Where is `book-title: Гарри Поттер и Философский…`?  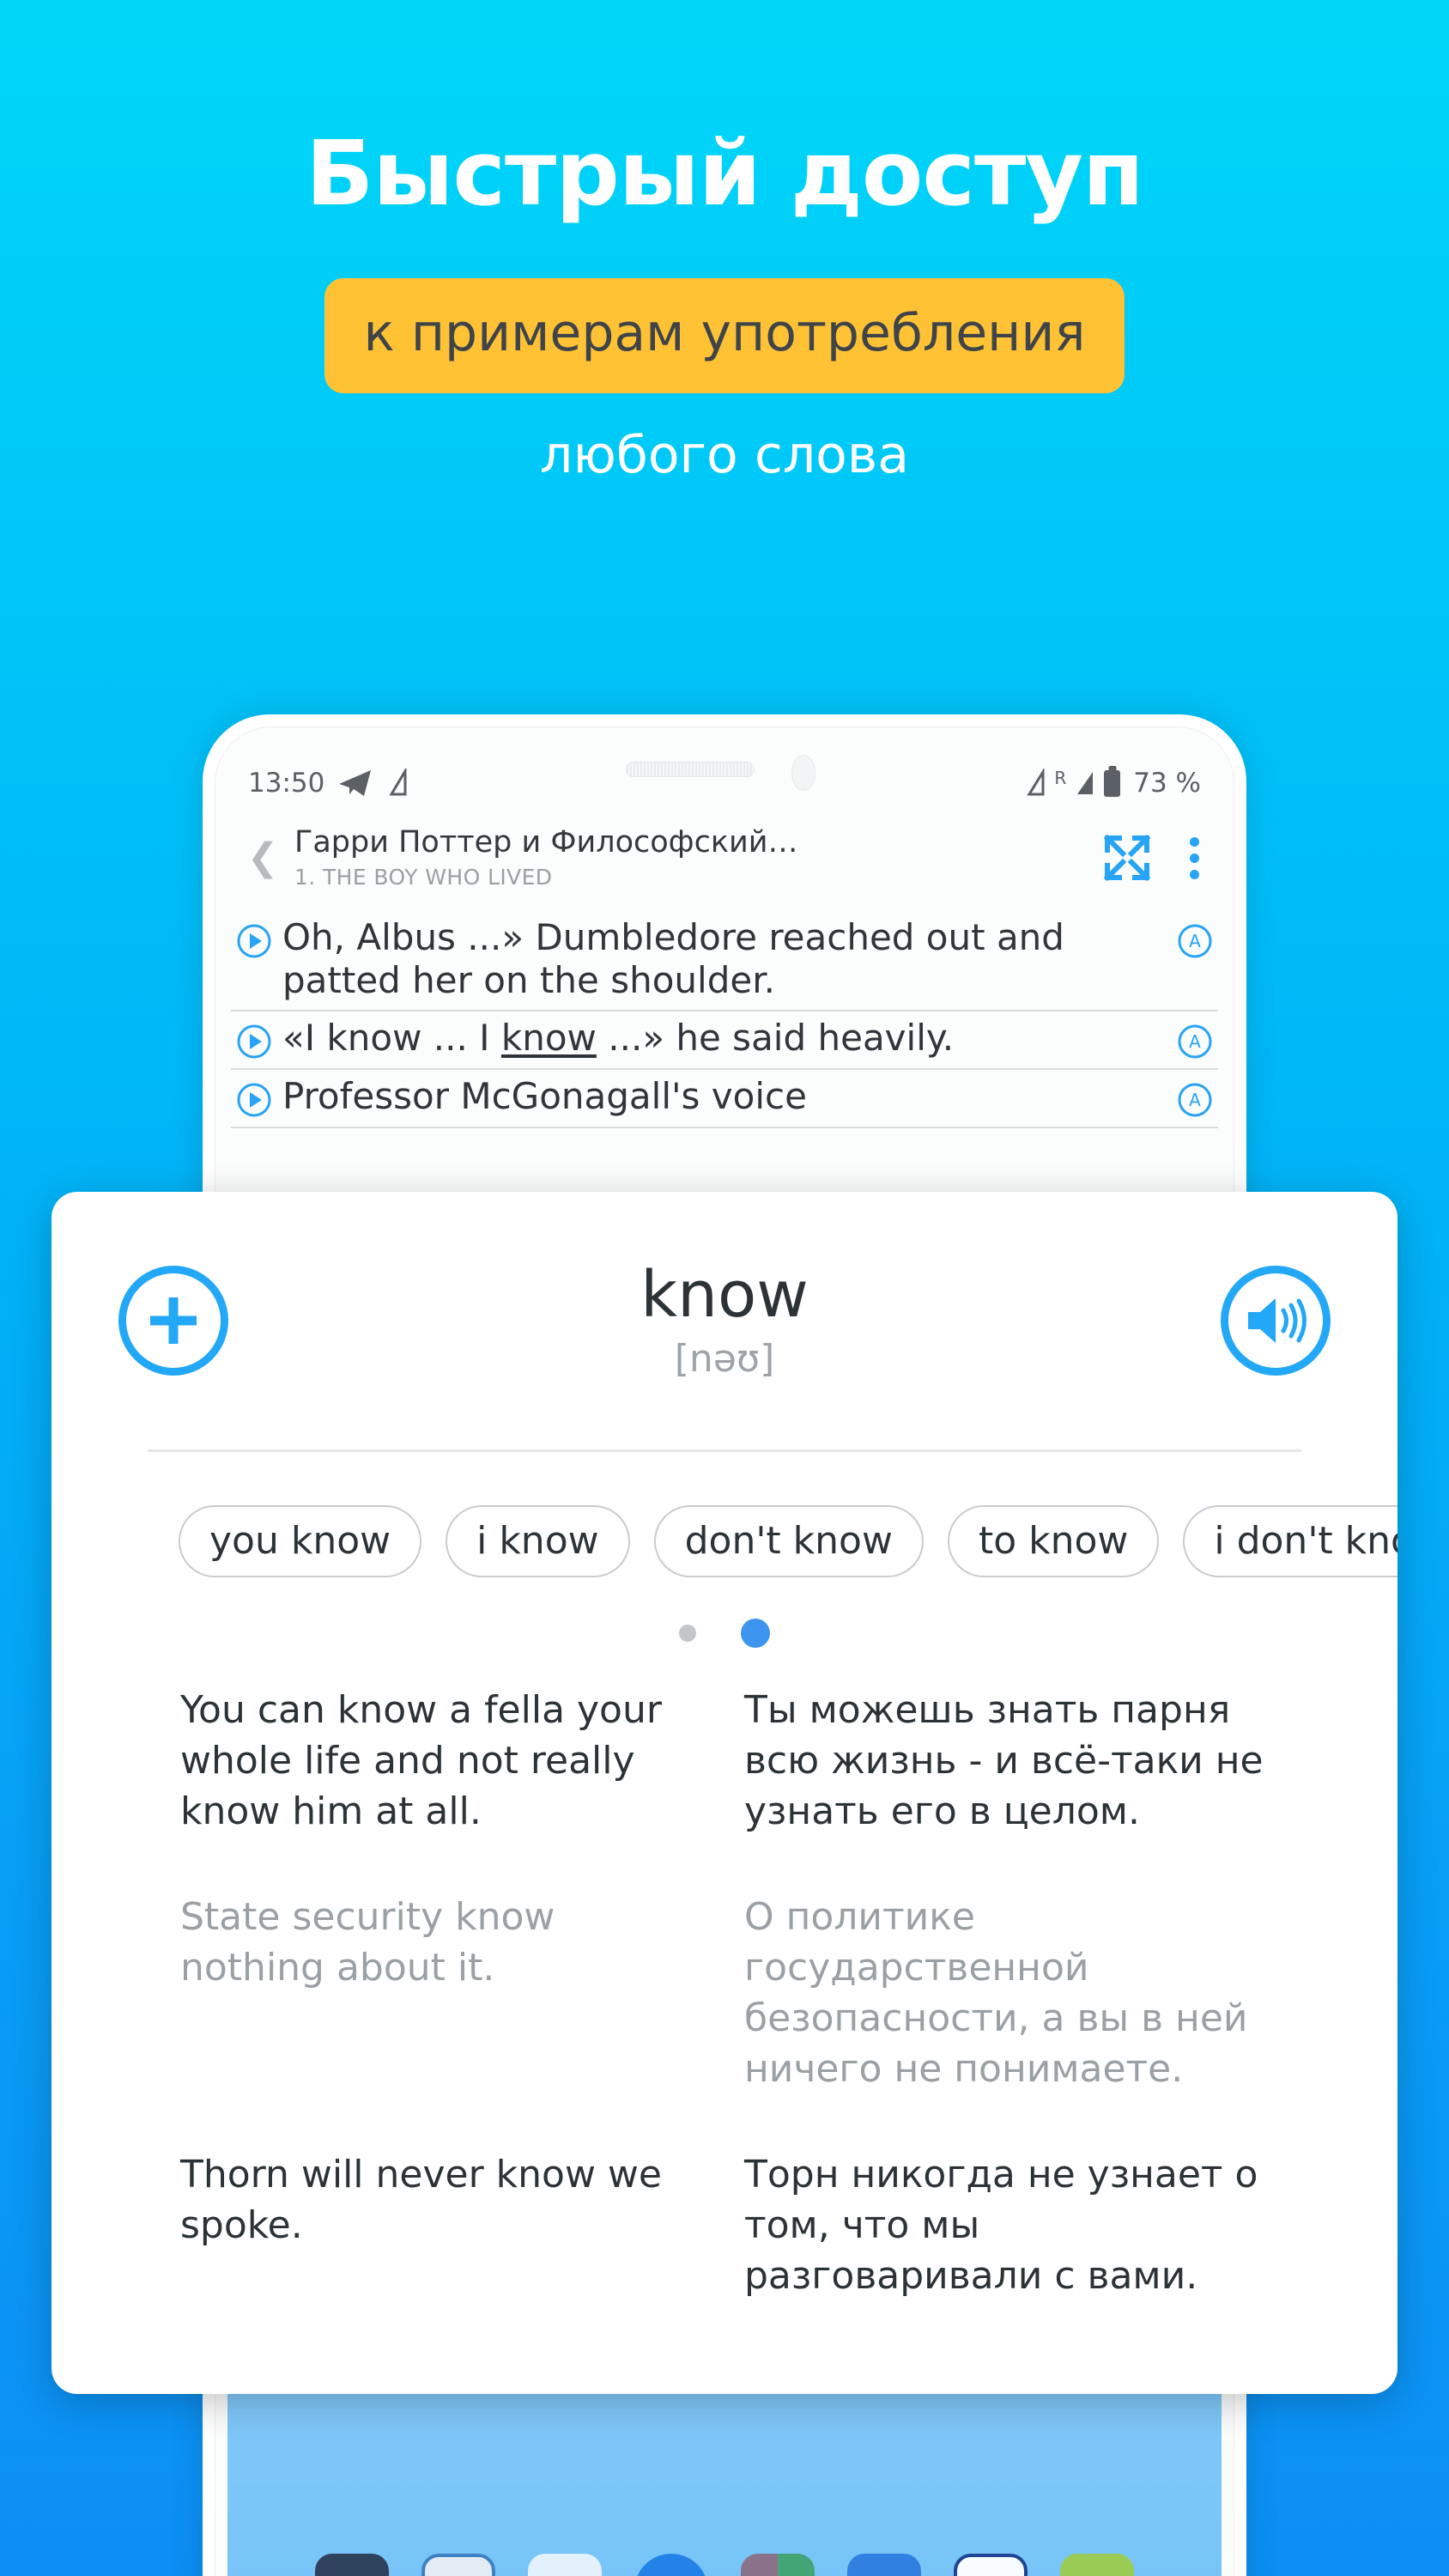
book-title: Гарри Поттер и Философский… is located at coordinates (546, 843).